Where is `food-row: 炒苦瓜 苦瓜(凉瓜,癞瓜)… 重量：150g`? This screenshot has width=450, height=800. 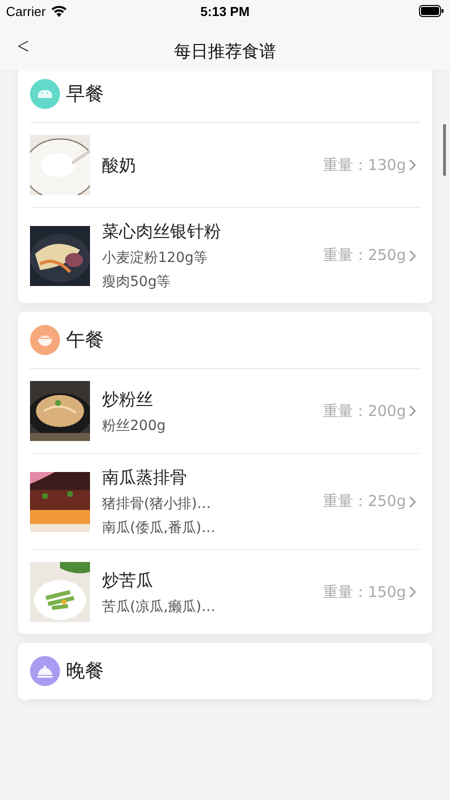 food-row: 炒苦瓜 苦瓜(凉瓜,癞瓜)… 重量：150g is located at coordinates (225, 592).